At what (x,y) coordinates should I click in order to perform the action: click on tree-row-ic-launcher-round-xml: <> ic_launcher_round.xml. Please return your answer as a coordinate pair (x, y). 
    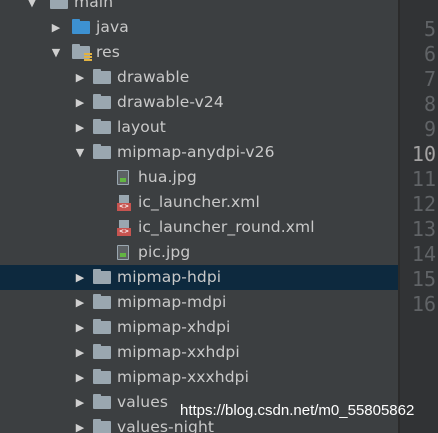
    Looking at the image, I should click on (199, 227).